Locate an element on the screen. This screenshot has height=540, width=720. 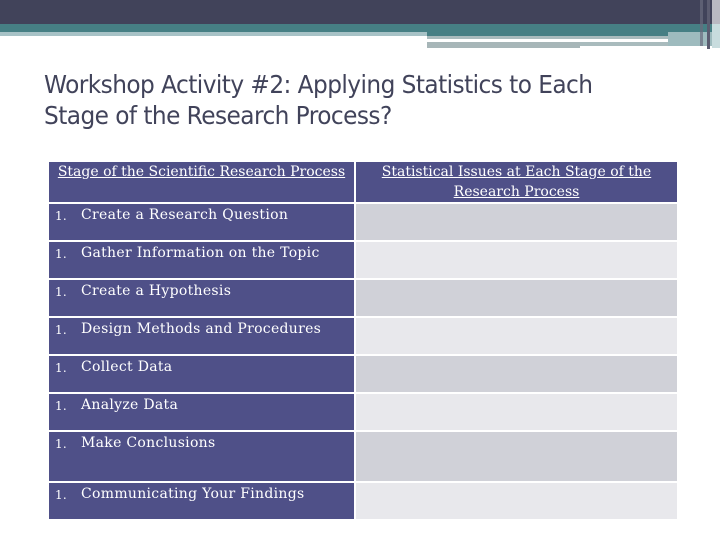
stage-cell: 1. Design Methods and Procedures is located at coordinates (201, 336).